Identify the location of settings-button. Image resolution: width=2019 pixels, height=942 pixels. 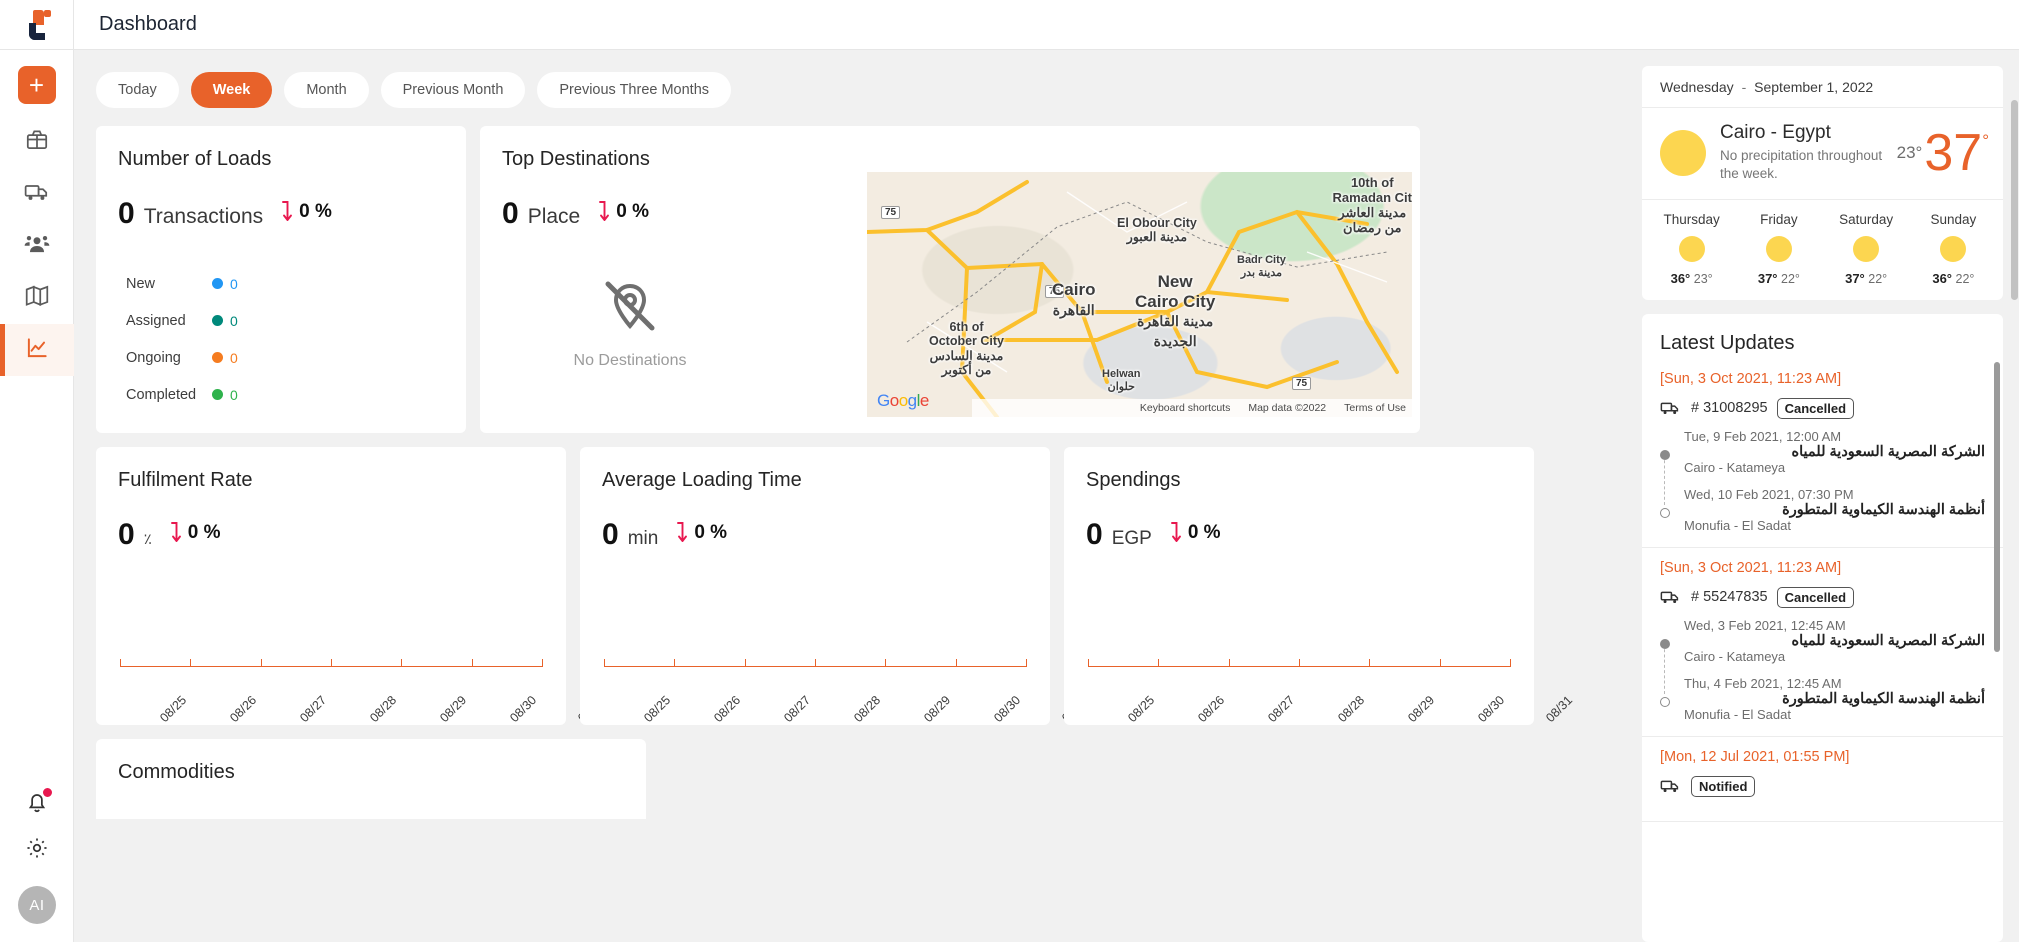
(37, 850).